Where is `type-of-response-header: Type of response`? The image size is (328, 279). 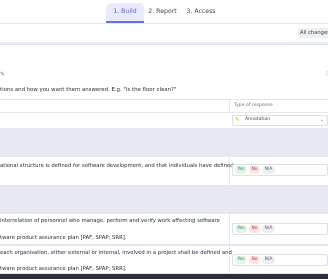 type-of-response-header: Type of response is located at coordinates (253, 105).